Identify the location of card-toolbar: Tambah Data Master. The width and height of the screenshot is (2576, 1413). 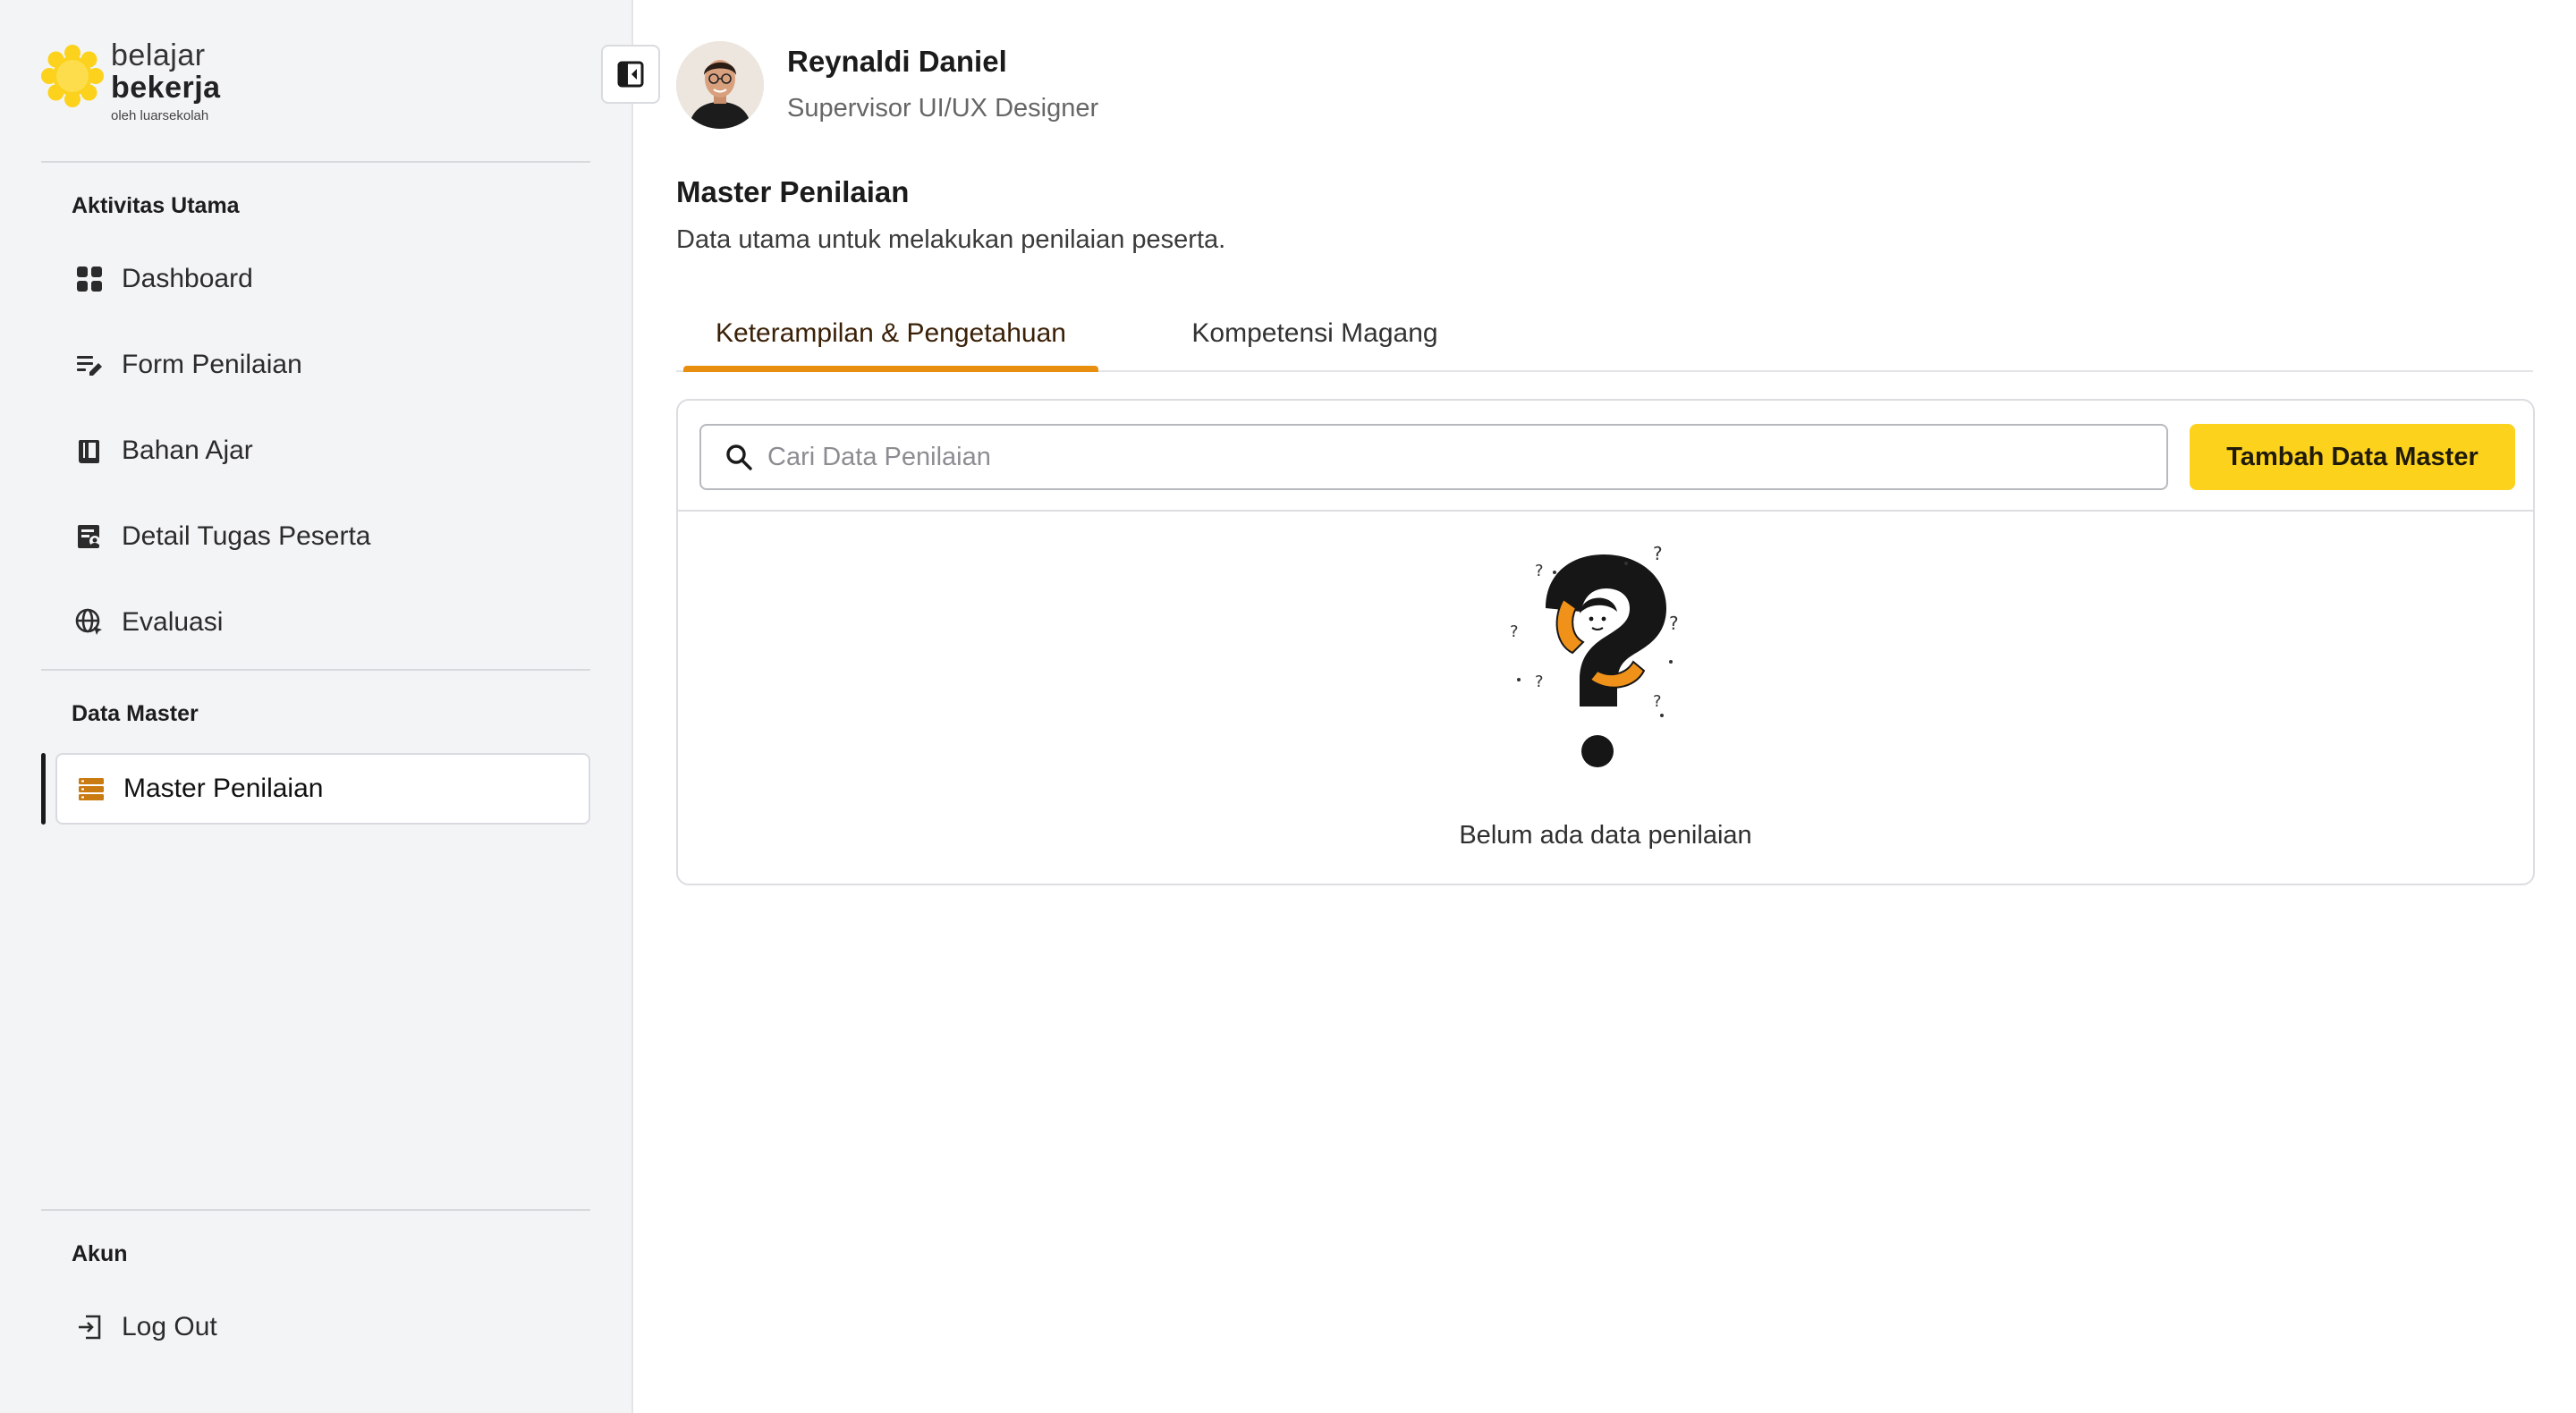
(1605, 456).